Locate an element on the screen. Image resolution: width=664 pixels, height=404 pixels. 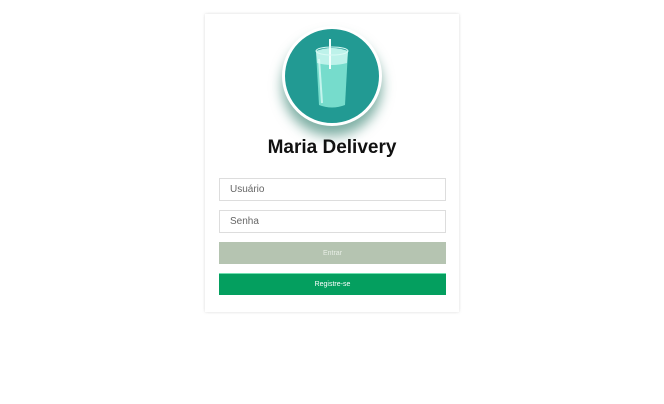
username-input is located at coordinates (332, 189).